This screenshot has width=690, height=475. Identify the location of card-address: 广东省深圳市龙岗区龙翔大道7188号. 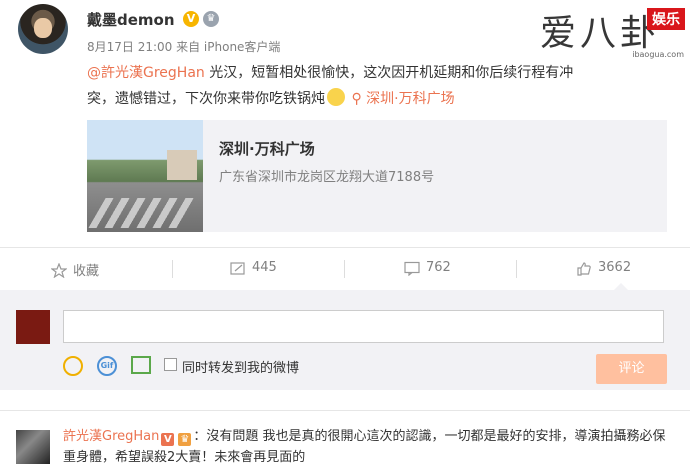
(327, 177).